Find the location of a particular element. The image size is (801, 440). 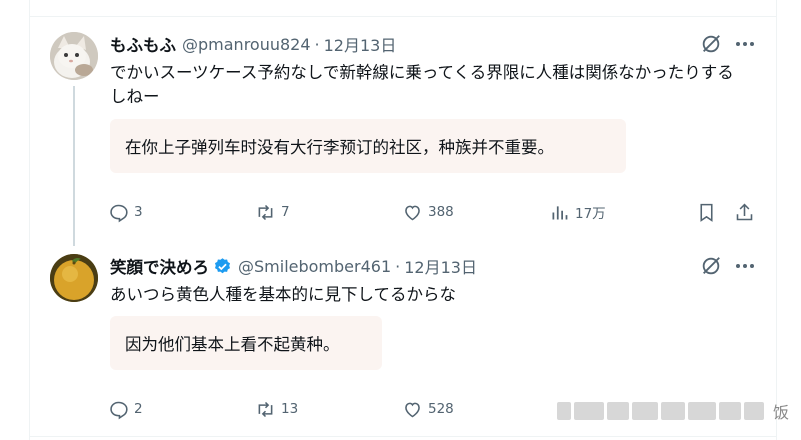

reply-count: 2 is located at coordinates (138, 409).